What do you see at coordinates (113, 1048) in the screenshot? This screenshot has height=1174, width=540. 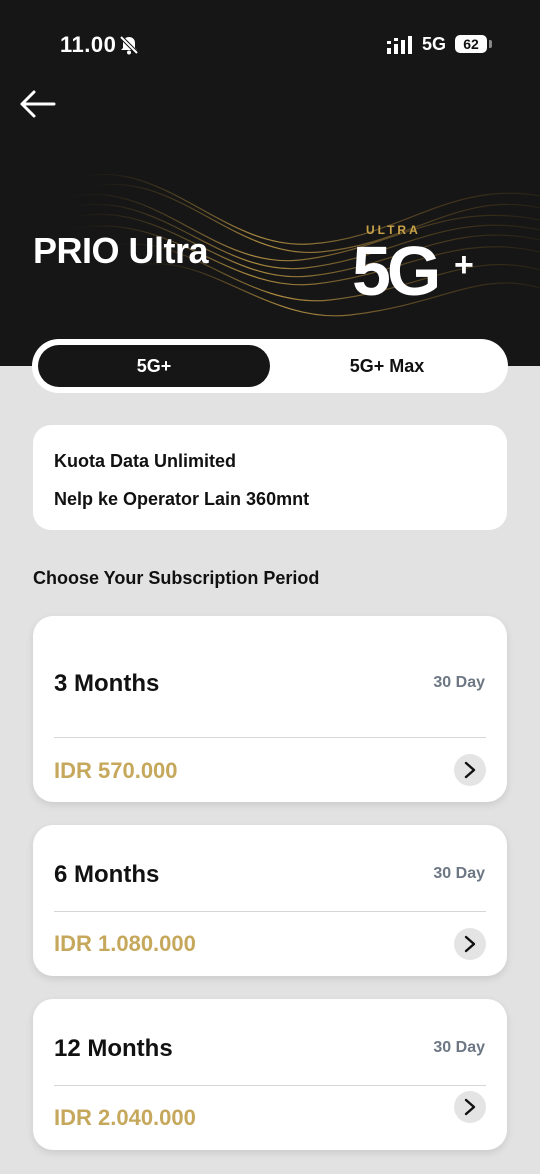 I see `plan-name: 12 Months` at bounding box center [113, 1048].